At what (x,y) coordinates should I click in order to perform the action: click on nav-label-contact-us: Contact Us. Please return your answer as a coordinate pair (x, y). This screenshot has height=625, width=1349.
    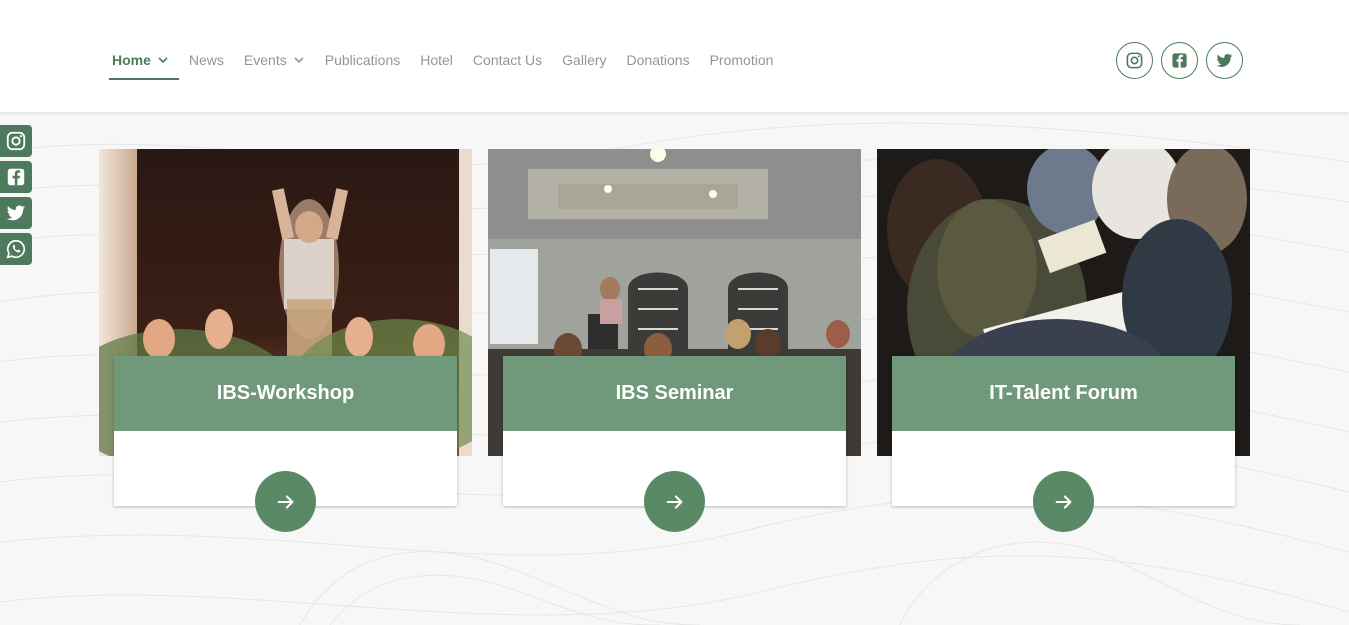
    Looking at the image, I should click on (507, 60).